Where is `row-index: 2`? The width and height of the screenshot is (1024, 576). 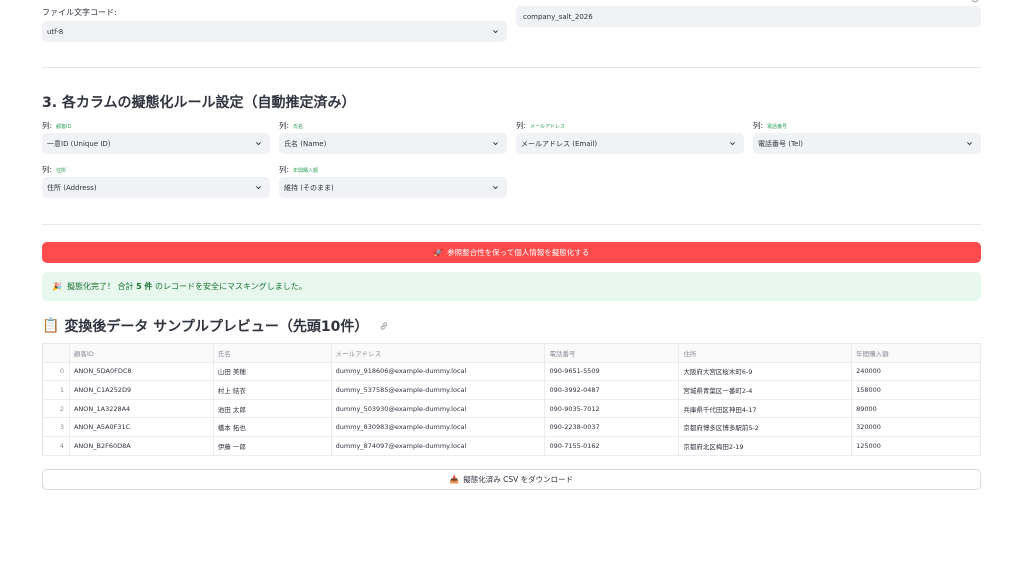
row-index: 2 is located at coordinates (56, 409).